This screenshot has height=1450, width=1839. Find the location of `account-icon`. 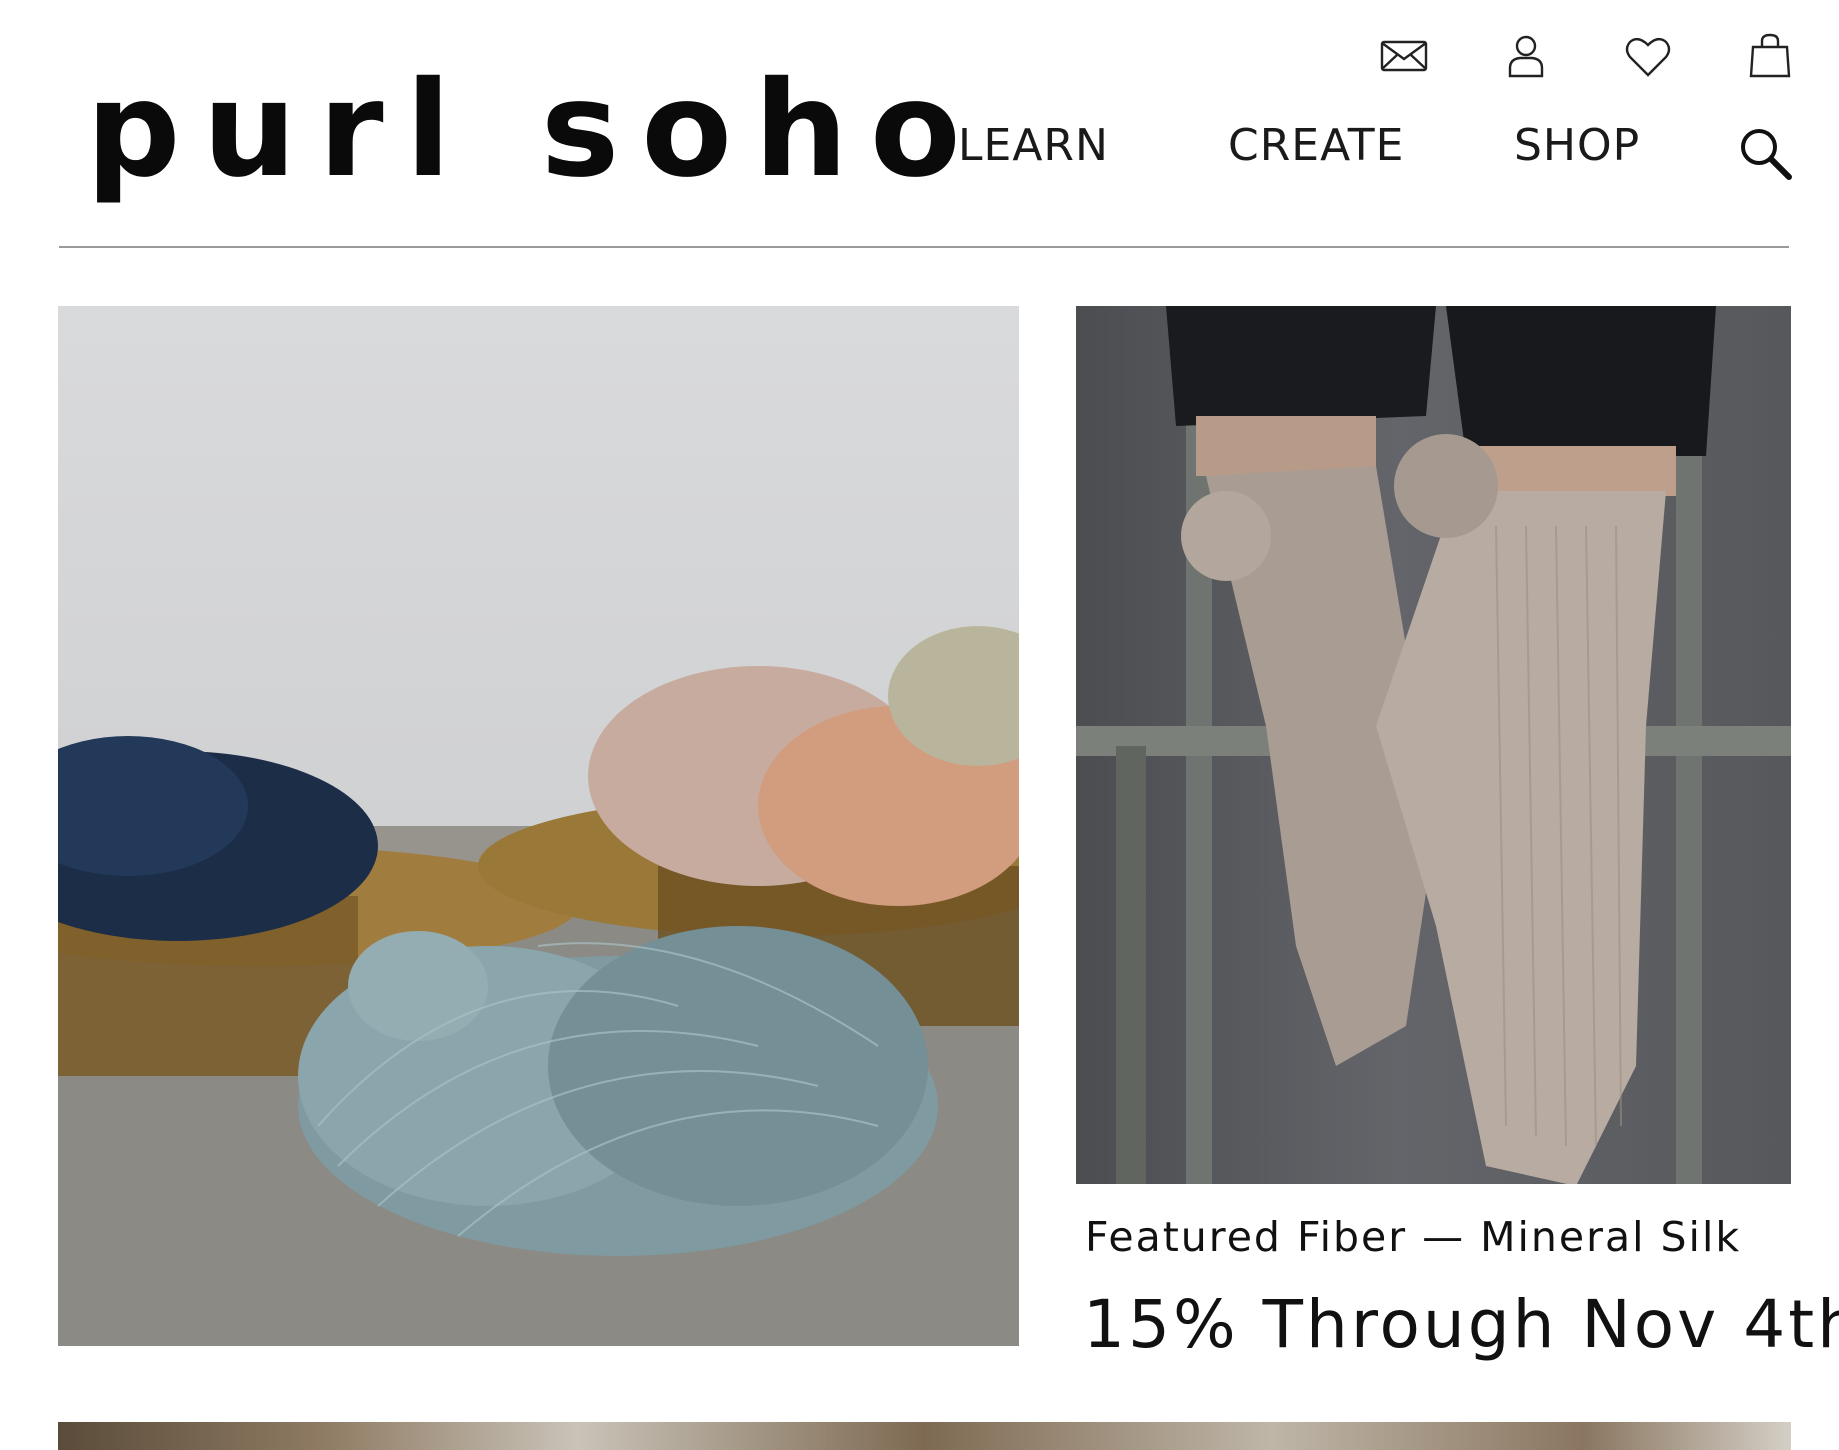

account-icon is located at coordinates (1526, 56).